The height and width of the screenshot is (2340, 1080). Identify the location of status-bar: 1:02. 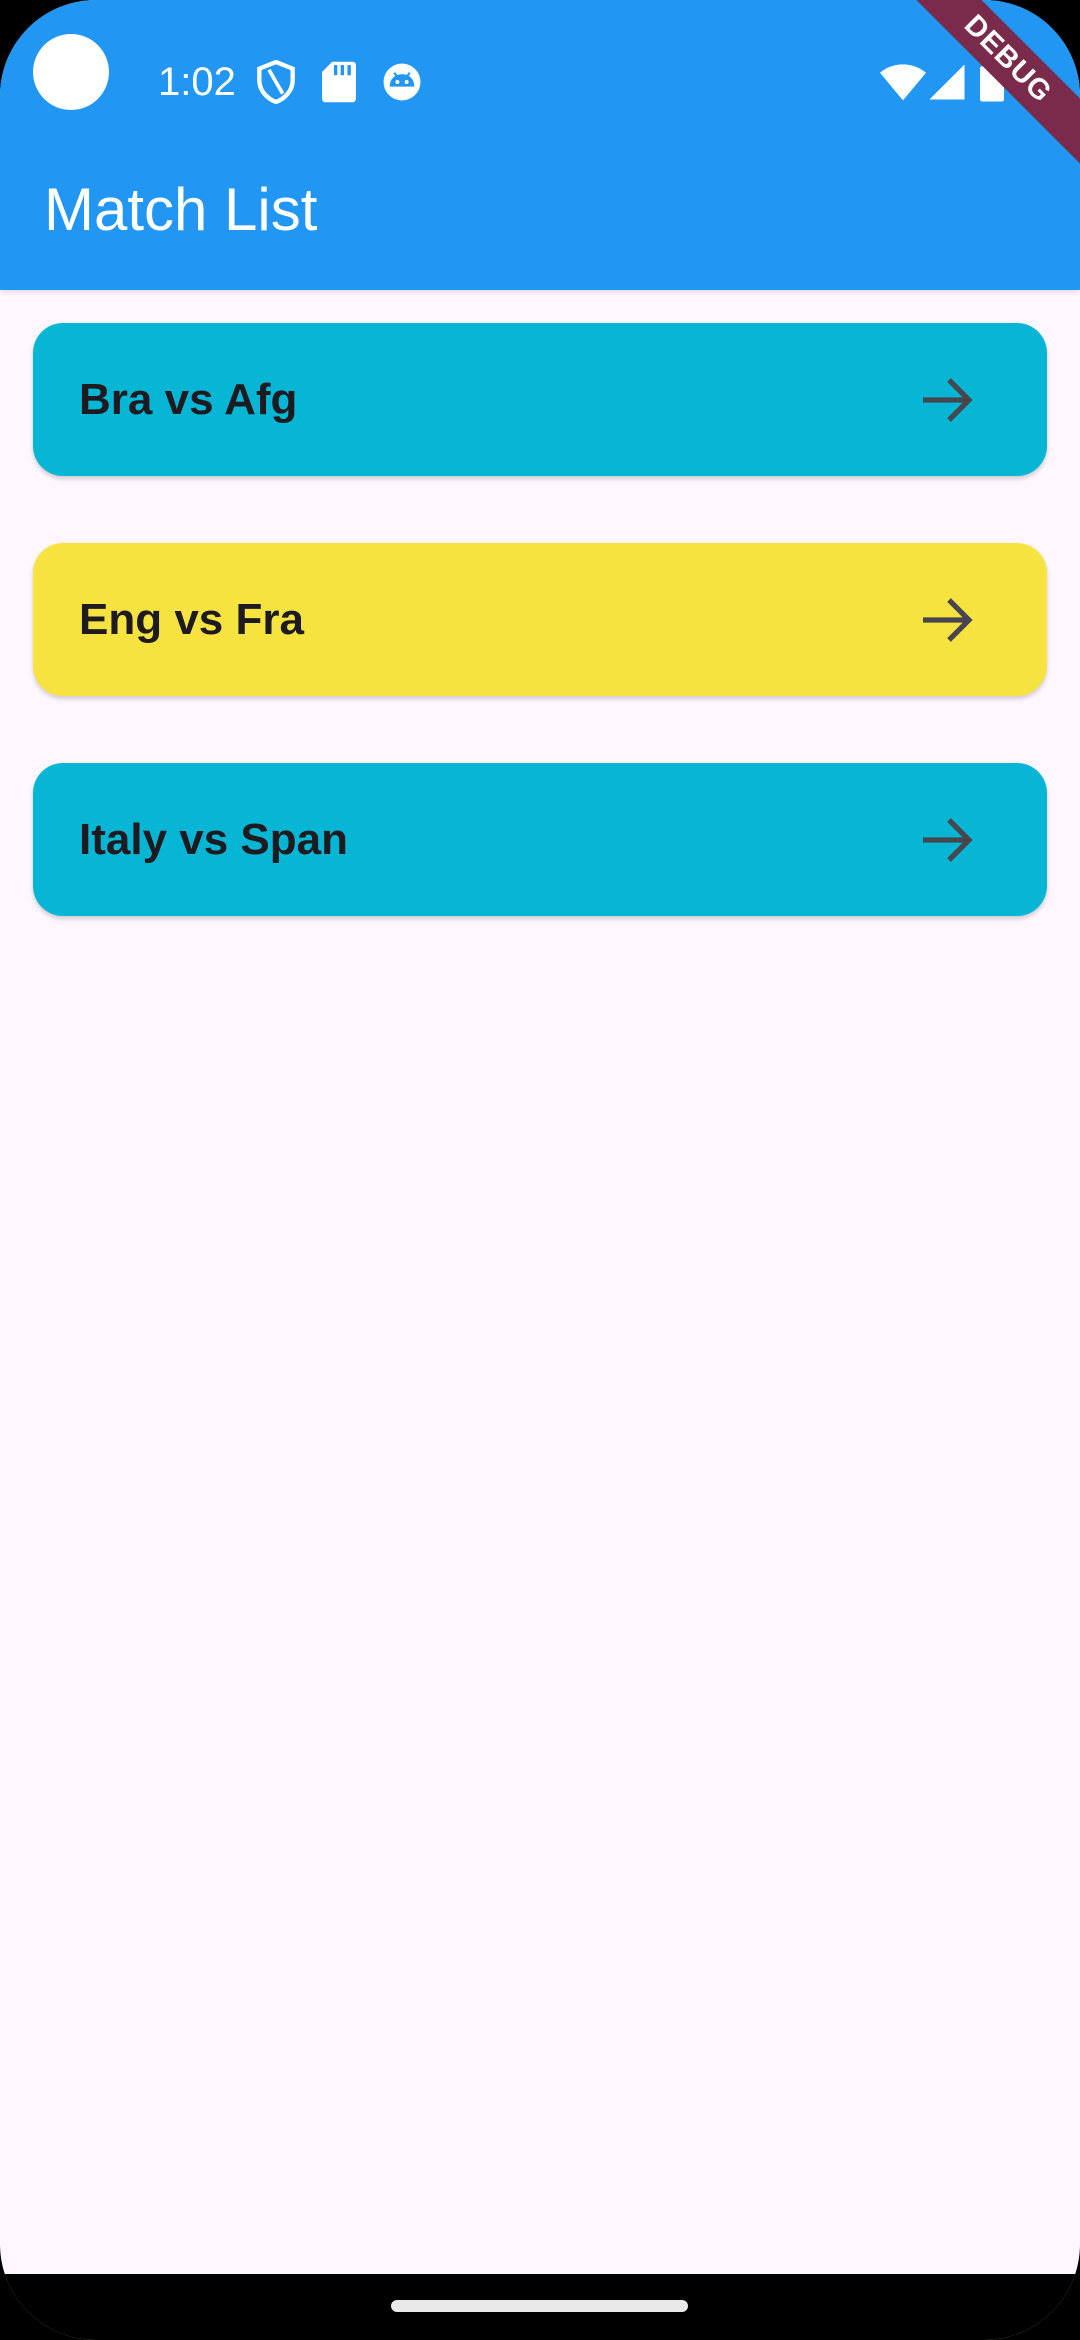
(540, 84).